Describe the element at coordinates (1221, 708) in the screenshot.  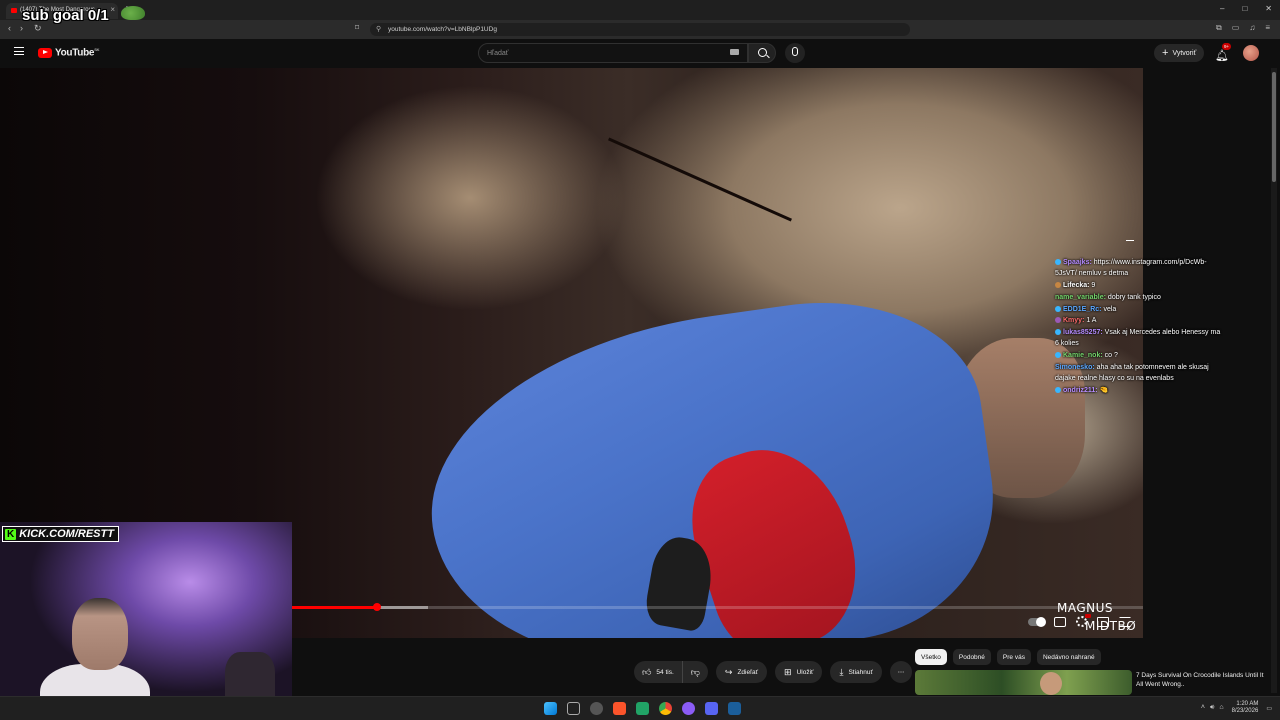
I see `network-icon: ⌂` at that location.